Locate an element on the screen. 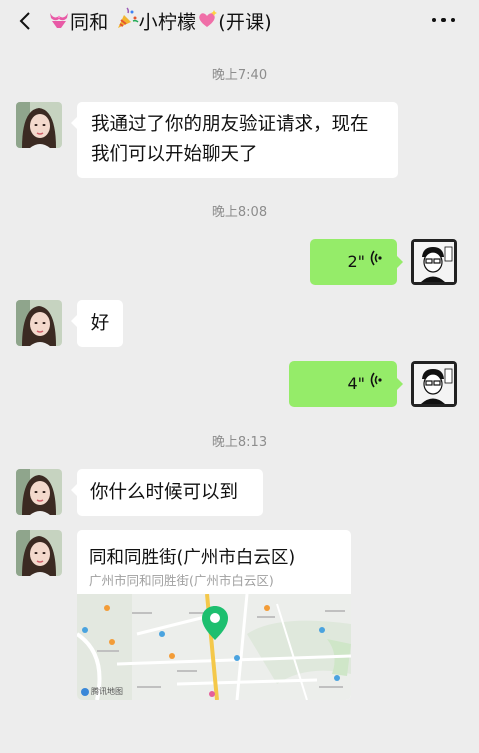  message-bubble-2: 好 is located at coordinates (97, 323).